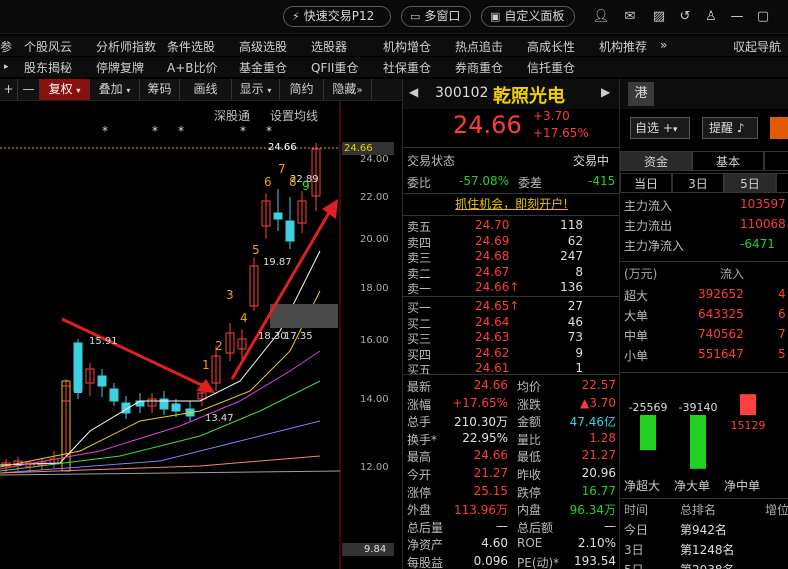 This screenshot has width=788, height=569. What do you see at coordinates (648, 433) in the screenshot?
I see `net-flow-bar` at bounding box center [648, 433].